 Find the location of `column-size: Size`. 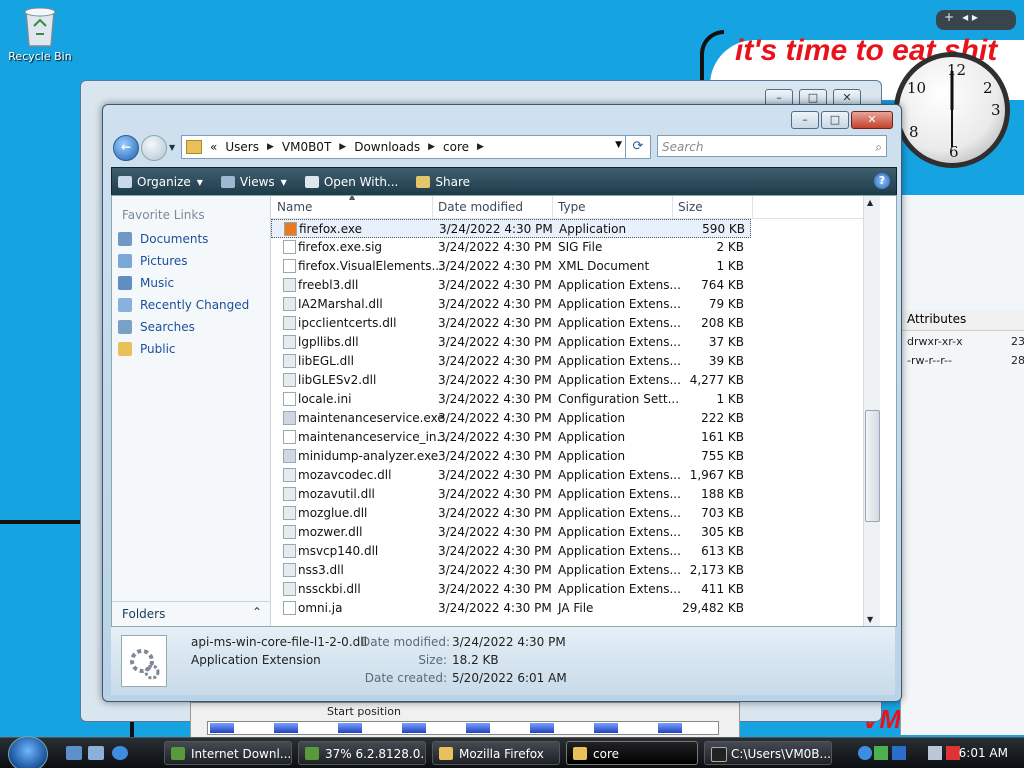

column-size: Size is located at coordinates (690, 207).